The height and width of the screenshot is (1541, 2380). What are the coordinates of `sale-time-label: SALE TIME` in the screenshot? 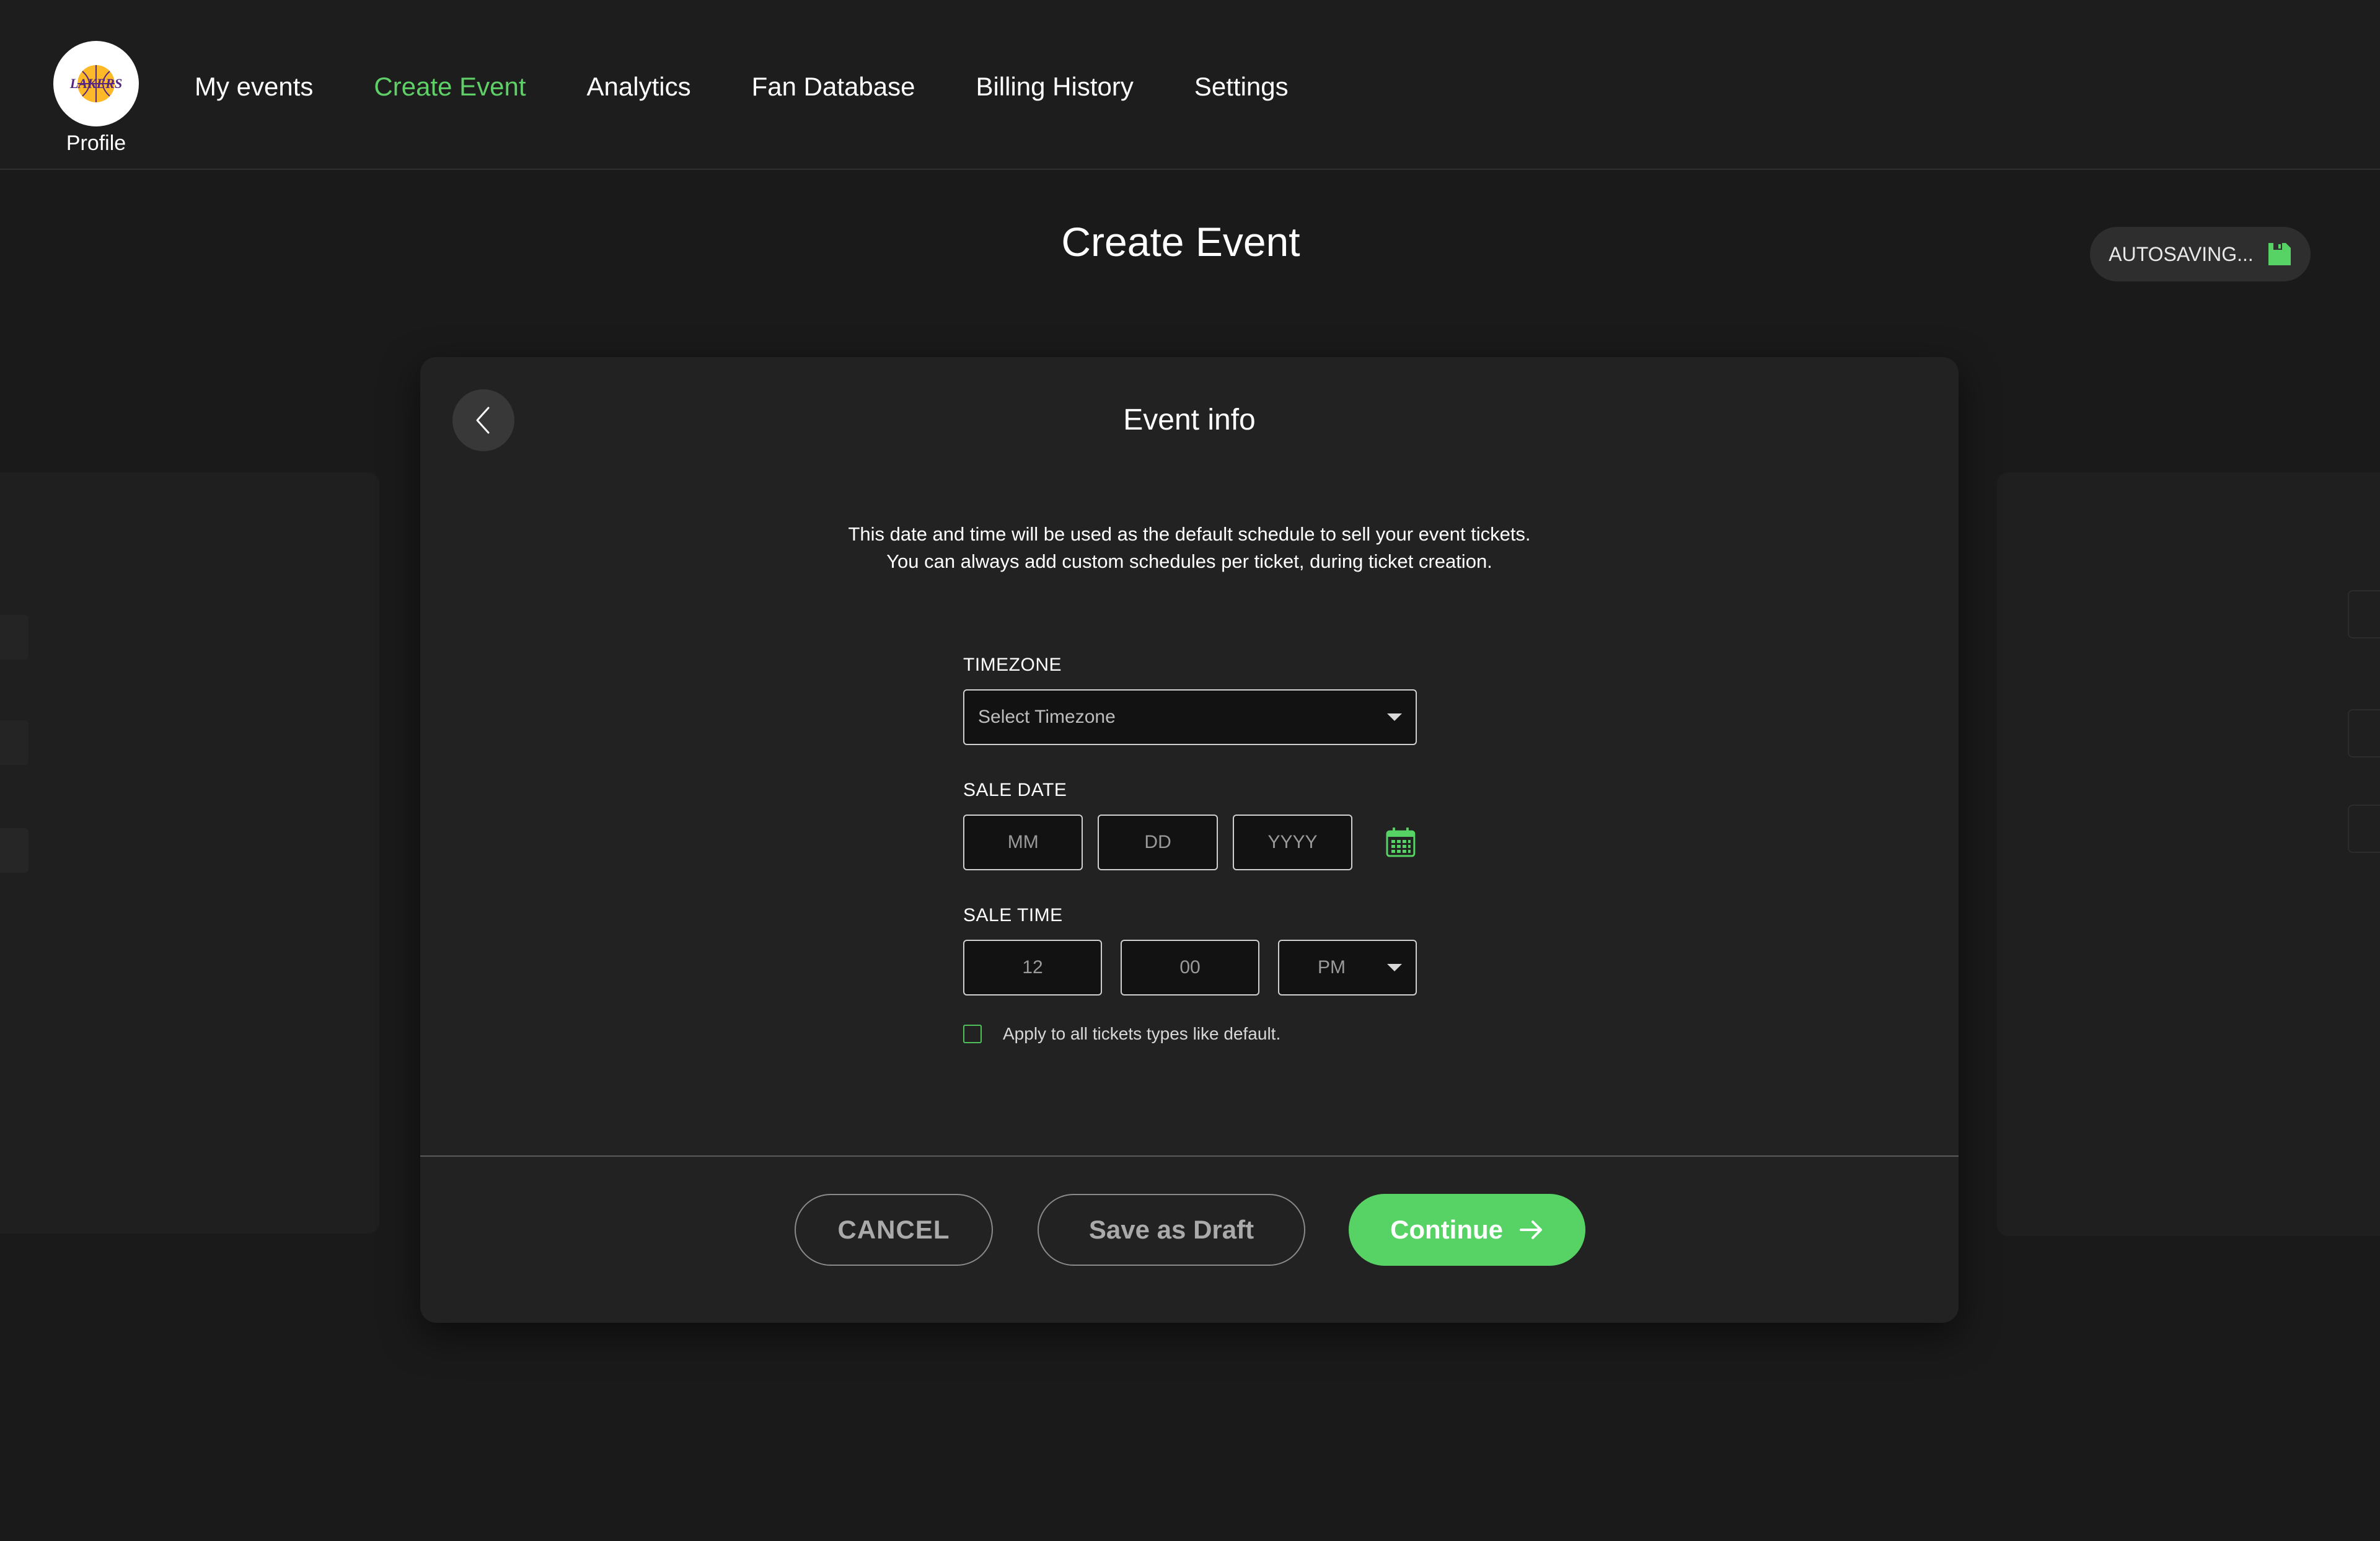 It's located at (1013, 915).